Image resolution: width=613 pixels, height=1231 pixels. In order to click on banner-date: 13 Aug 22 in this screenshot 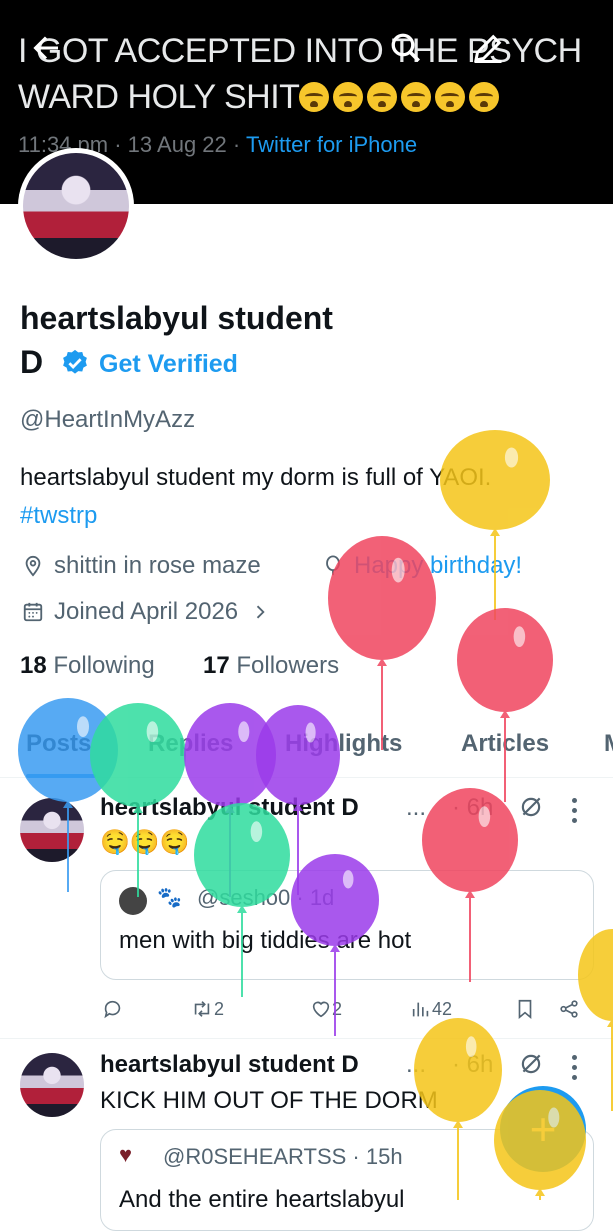, I will do `click(177, 144)`.